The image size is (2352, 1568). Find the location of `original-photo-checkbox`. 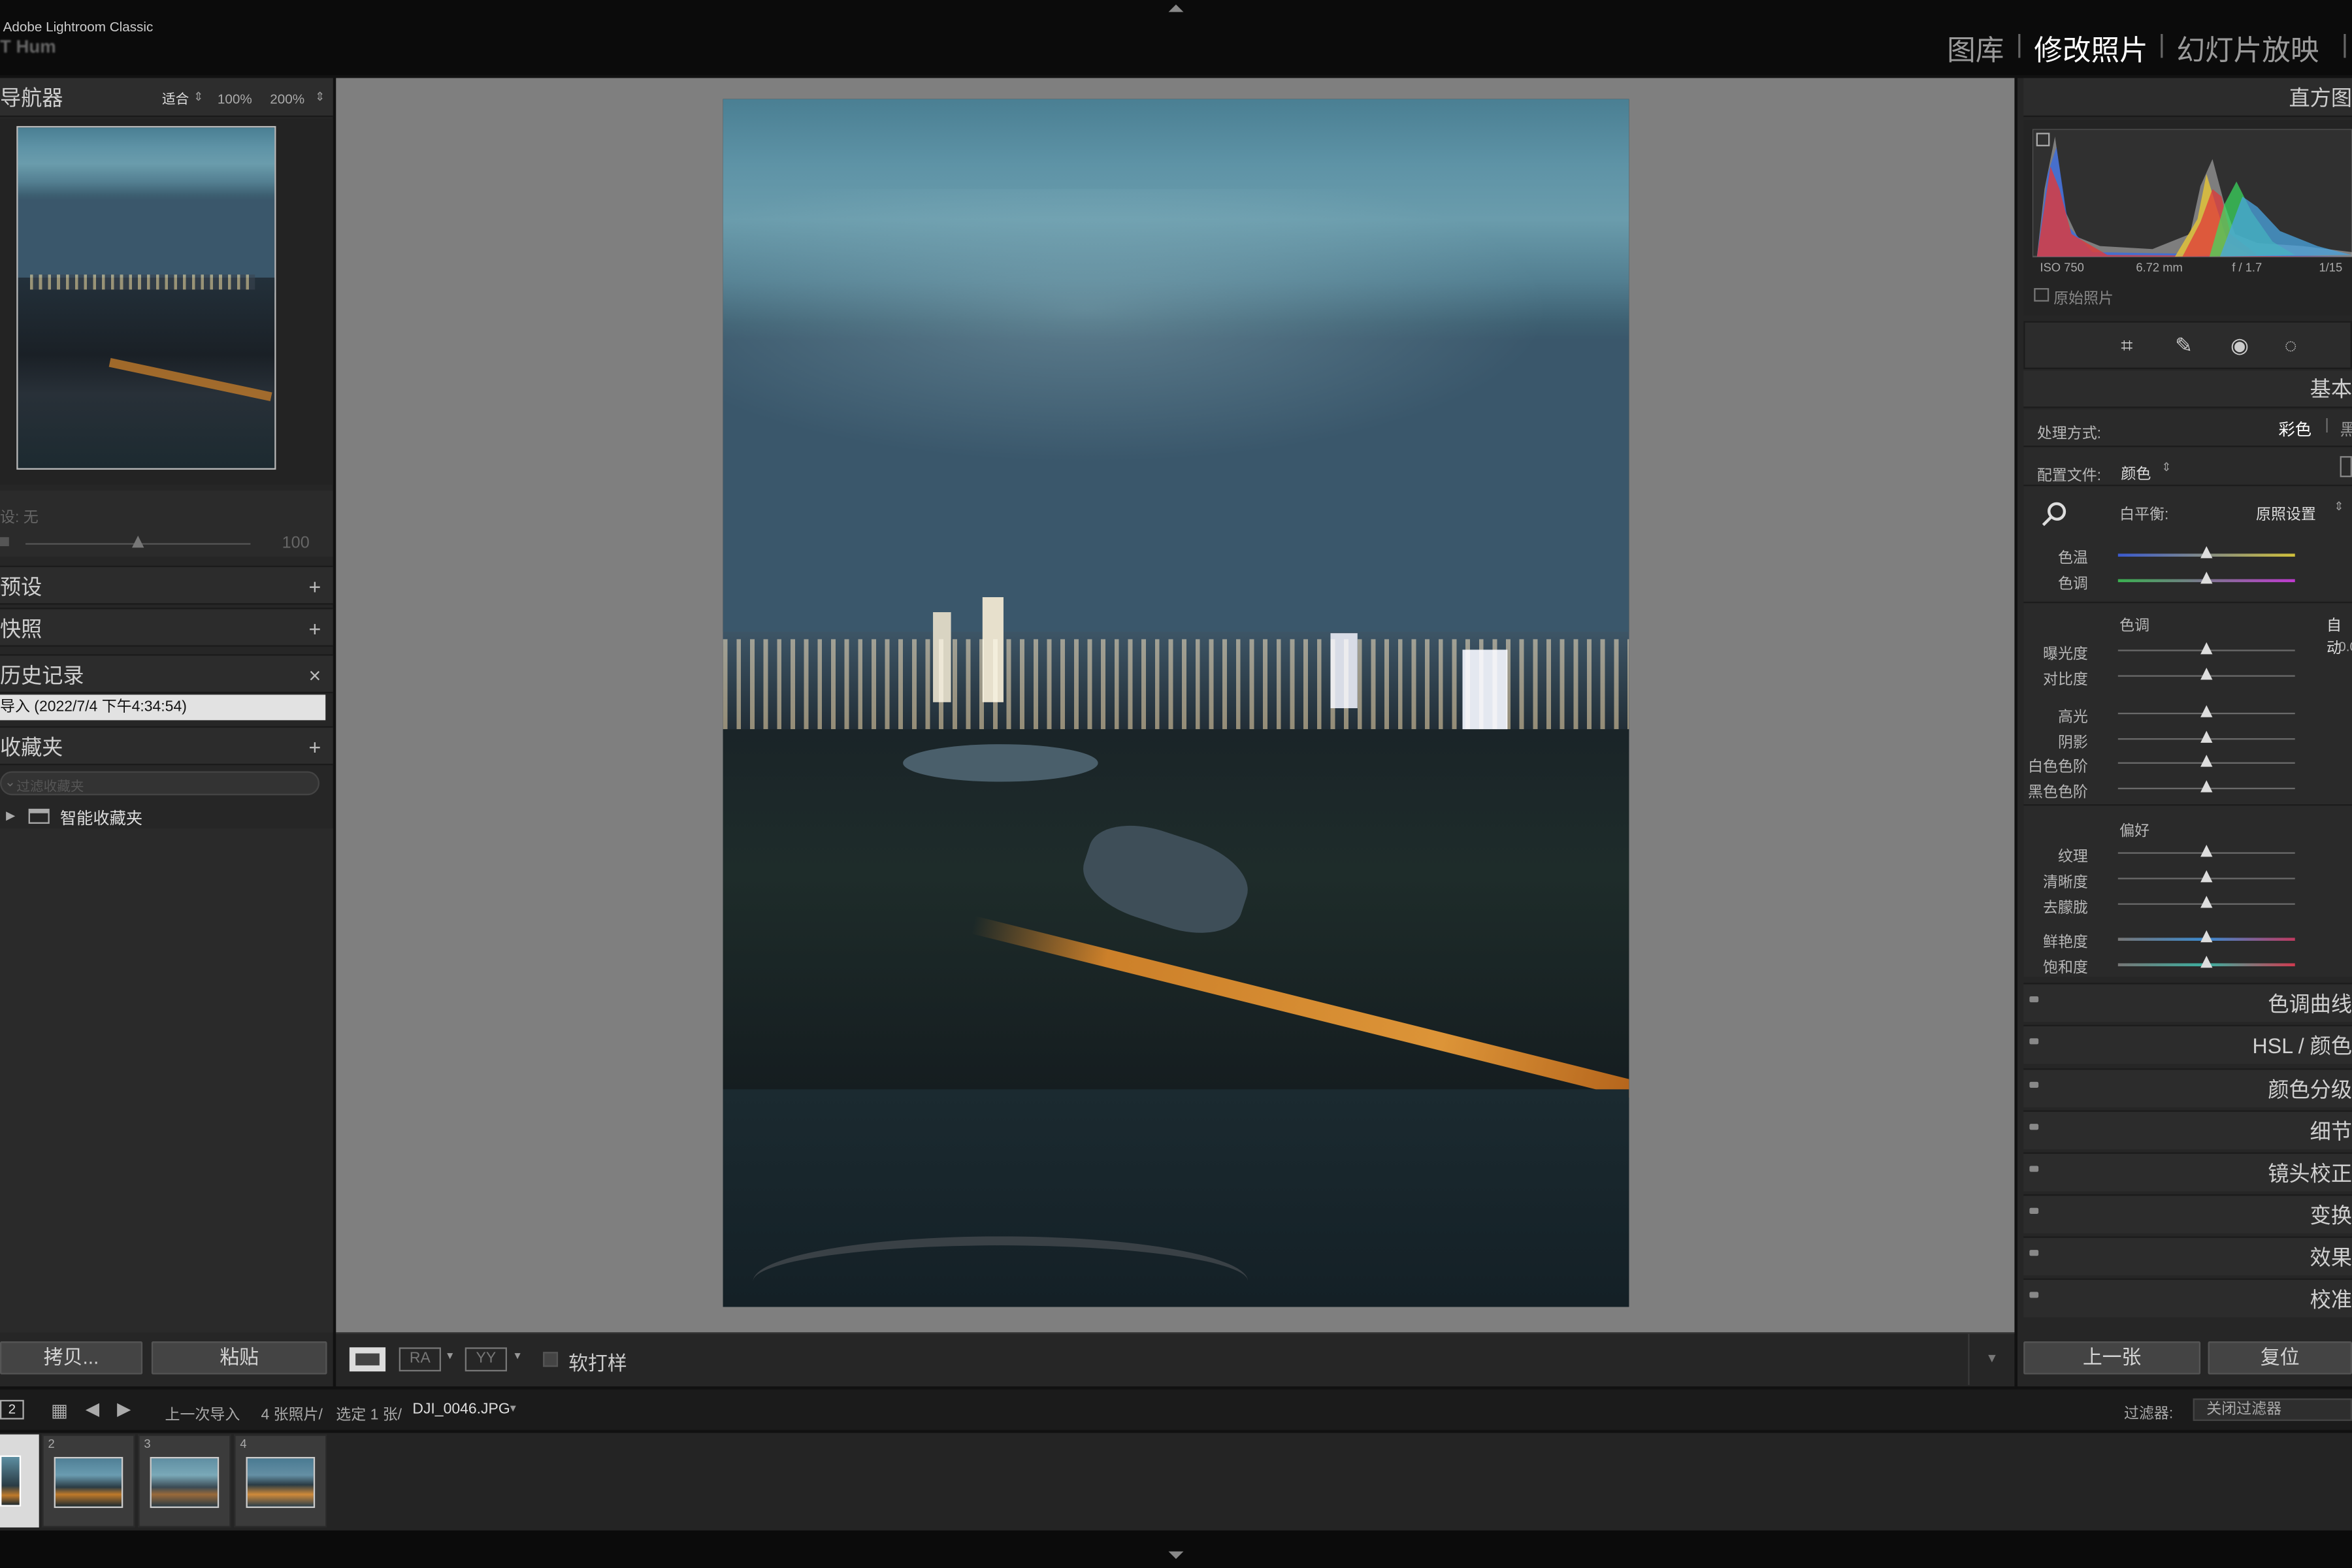

original-photo-checkbox is located at coordinates (2042, 294).